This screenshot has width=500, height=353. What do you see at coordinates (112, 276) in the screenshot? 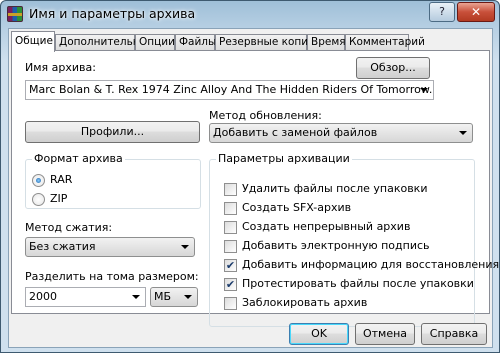
I see `split-volumes-label: Разделить на тома размером:` at bounding box center [112, 276].